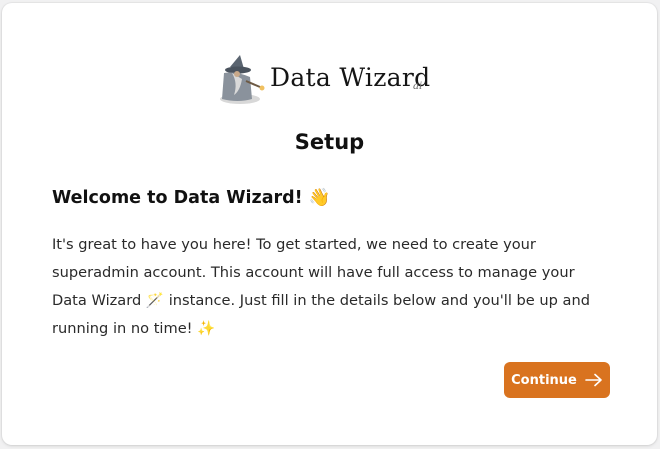  What do you see at coordinates (350, 77) in the screenshot?
I see `logo-name: Data Wizard` at bounding box center [350, 77].